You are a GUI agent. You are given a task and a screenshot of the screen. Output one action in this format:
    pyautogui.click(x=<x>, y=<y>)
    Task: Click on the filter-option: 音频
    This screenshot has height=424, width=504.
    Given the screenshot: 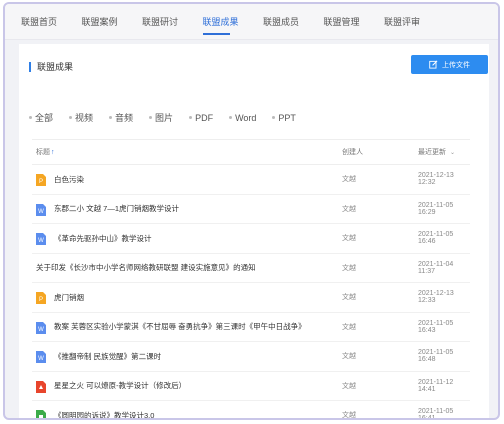 What is the action you would take?
    pyautogui.click(x=121, y=117)
    